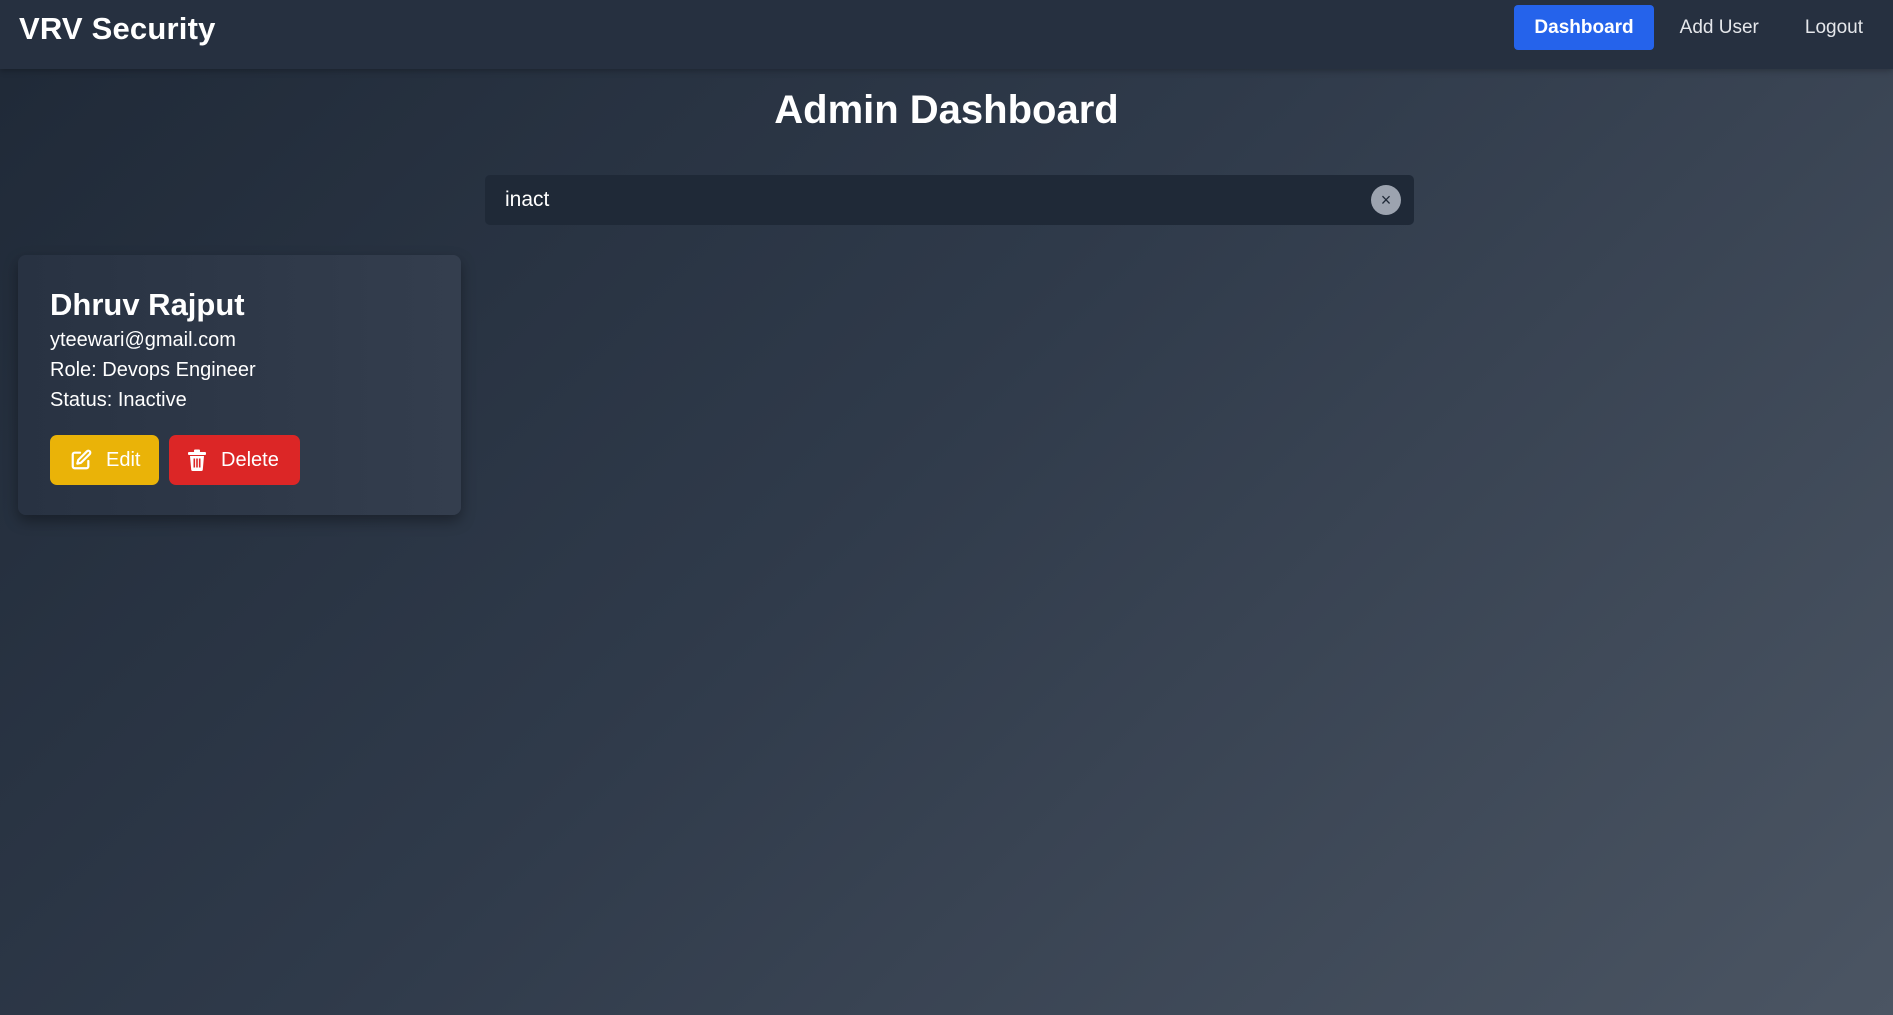 Image resolution: width=1893 pixels, height=1015 pixels. I want to click on trash-icon, so click(197, 460).